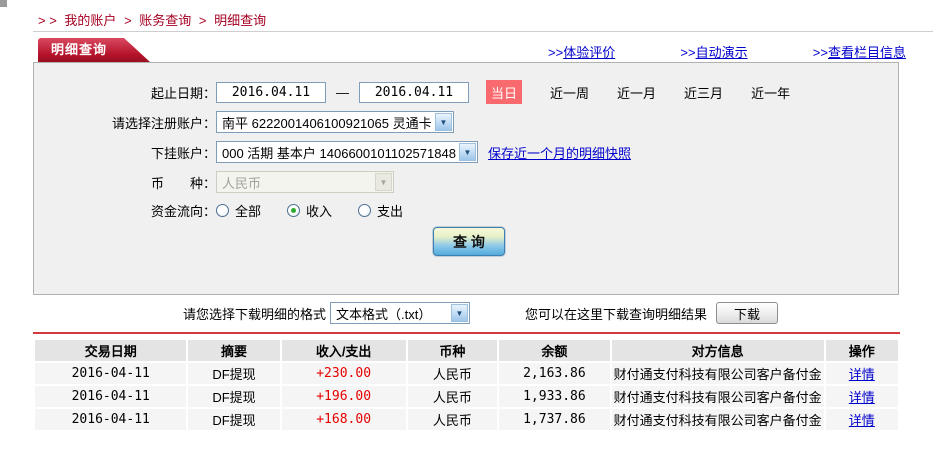  Describe the element at coordinates (414, 92) in the screenshot. I see `end-date-input` at that location.